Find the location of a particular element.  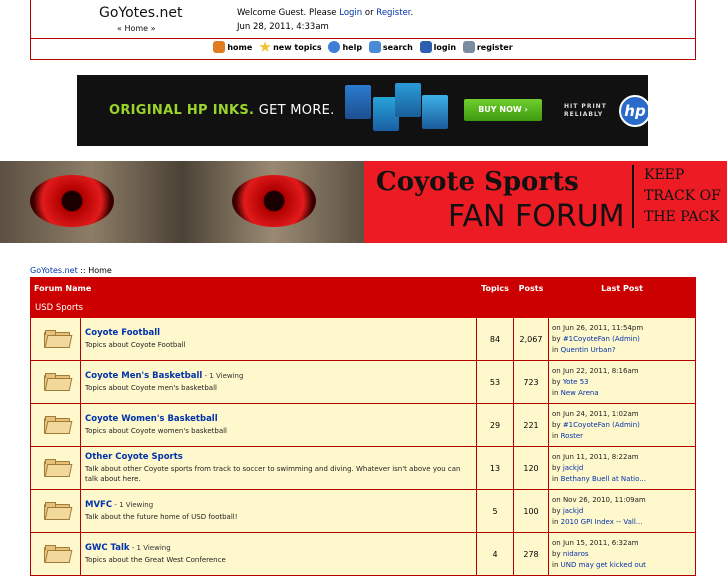

col-posts: Posts is located at coordinates (531, 288).